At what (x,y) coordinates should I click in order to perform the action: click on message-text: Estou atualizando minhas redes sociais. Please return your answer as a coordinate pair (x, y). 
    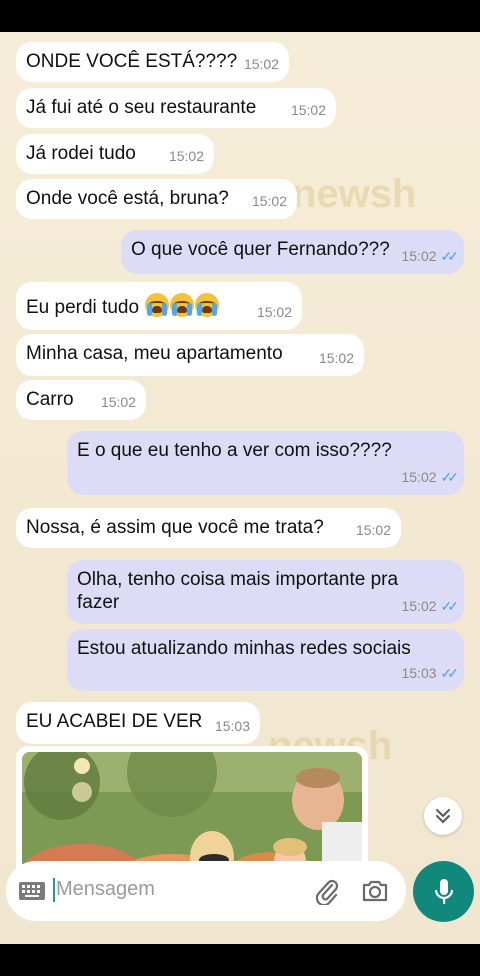
    Looking at the image, I should click on (244, 648).